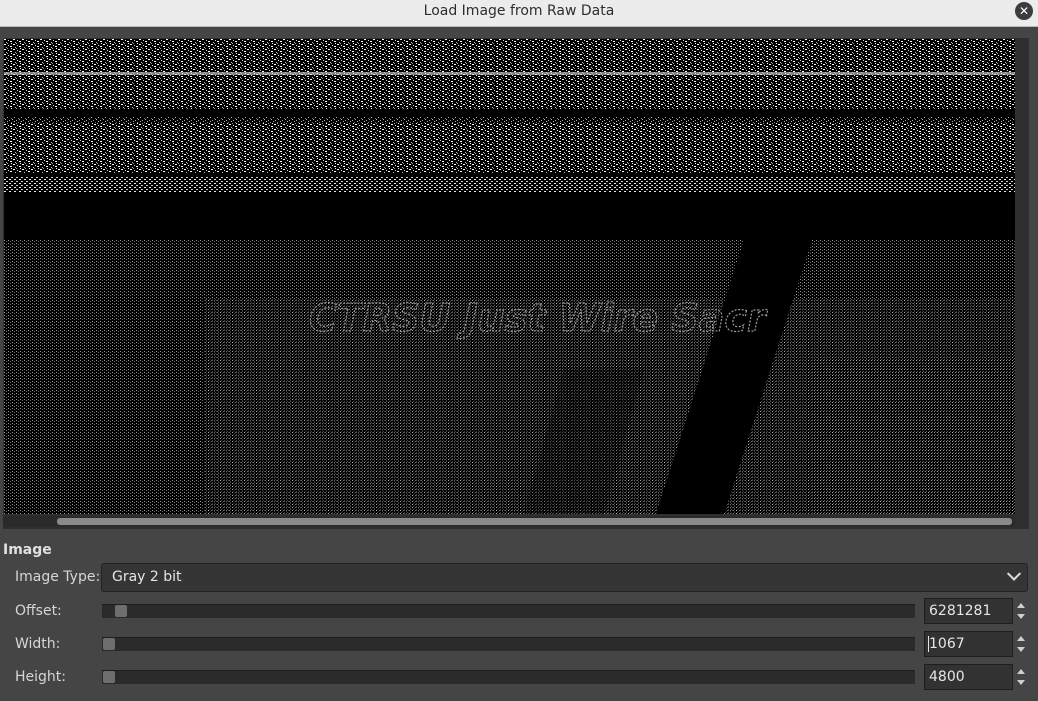 The height and width of the screenshot is (701, 1038). What do you see at coordinates (1024, 11) in the screenshot?
I see `close-icon: ✕` at bounding box center [1024, 11].